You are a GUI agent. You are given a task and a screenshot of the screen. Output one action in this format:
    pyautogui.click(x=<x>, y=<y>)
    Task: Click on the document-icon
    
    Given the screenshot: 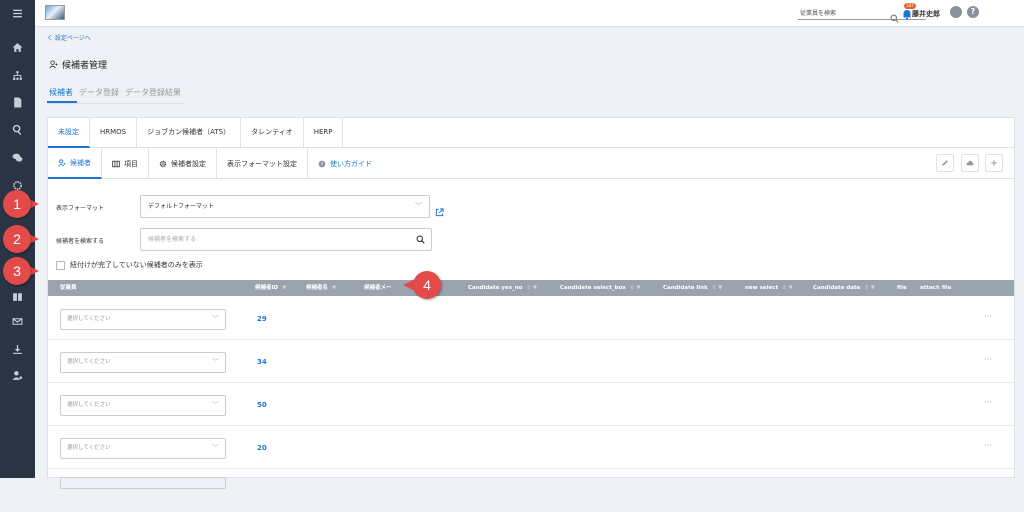 What is the action you would take?
    pyautogui.click(x=17, y=102)
    